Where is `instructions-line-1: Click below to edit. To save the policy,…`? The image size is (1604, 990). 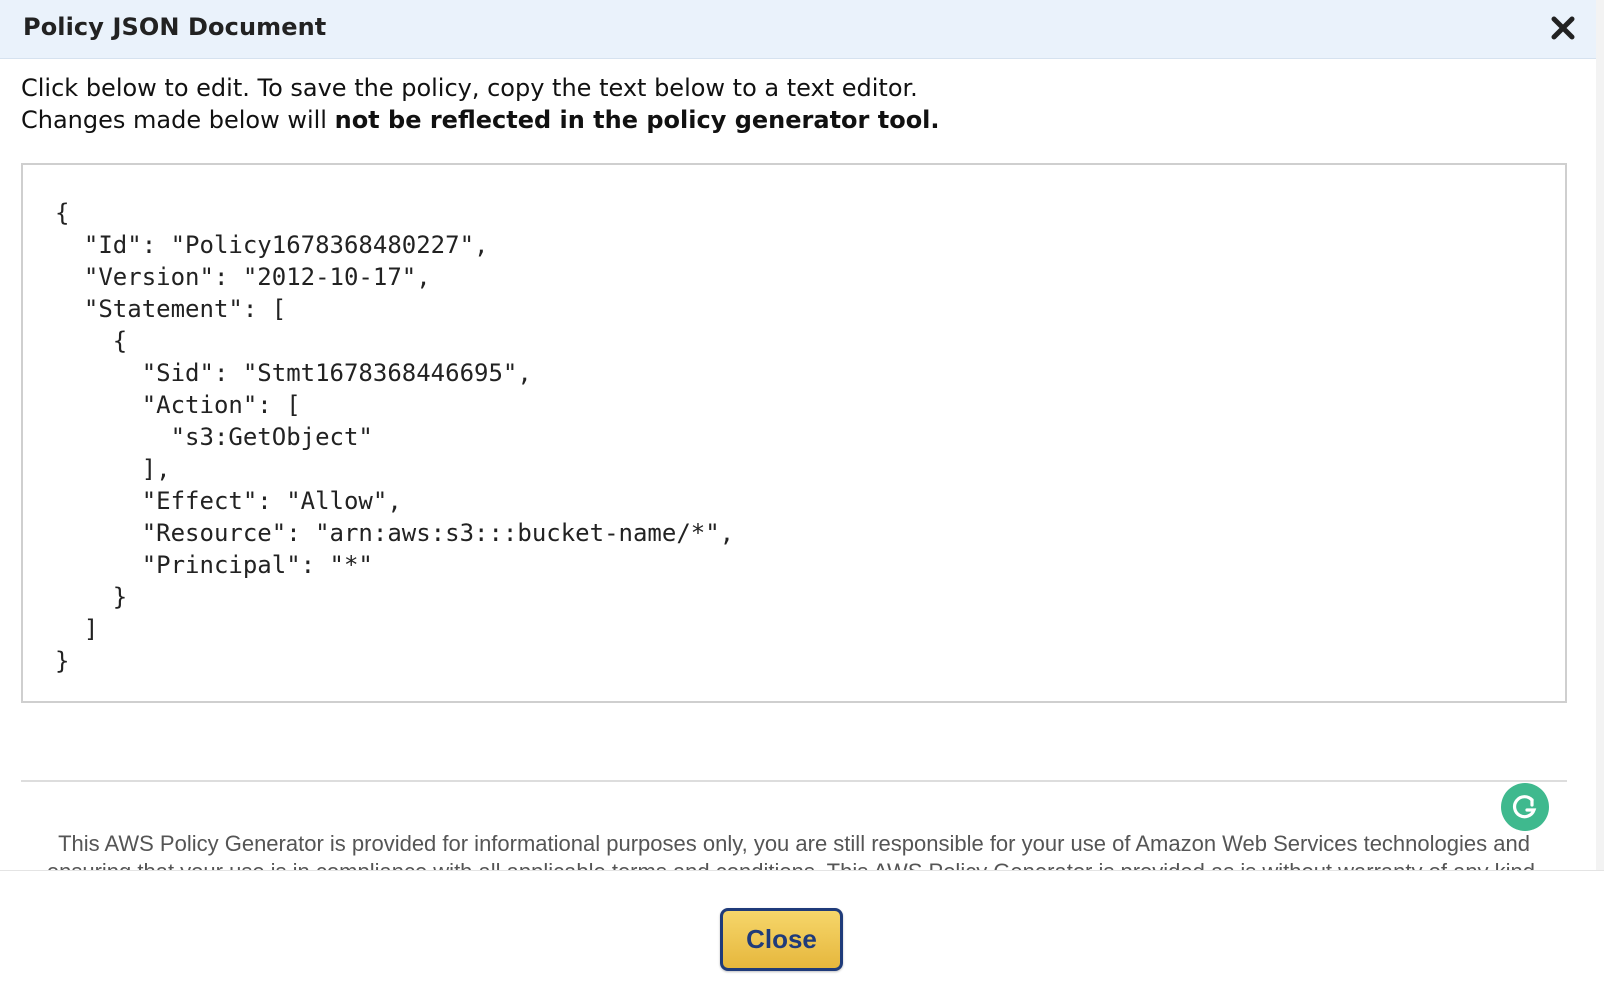 instructions-line-1: Click below to edit. To save the policy,… is located at coordinates (469, 88).